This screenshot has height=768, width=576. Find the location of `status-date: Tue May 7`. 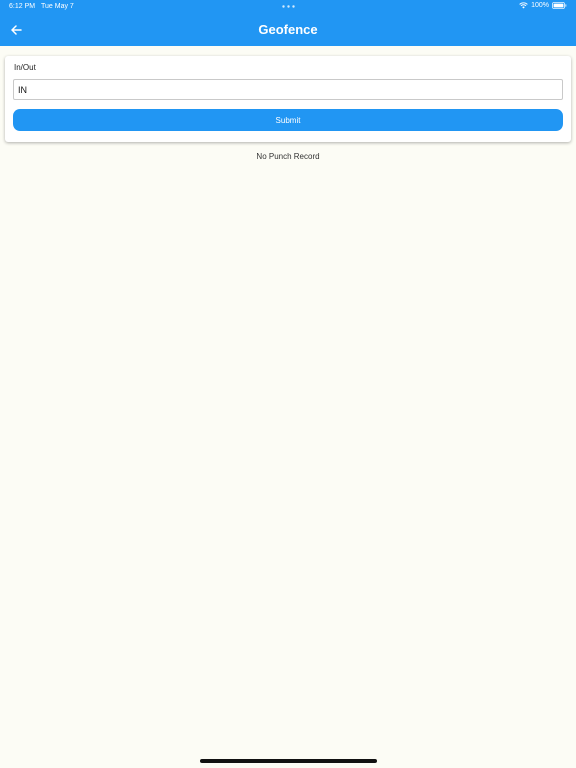

status-date: Tue May 7 is located at coordinates (57, 6).